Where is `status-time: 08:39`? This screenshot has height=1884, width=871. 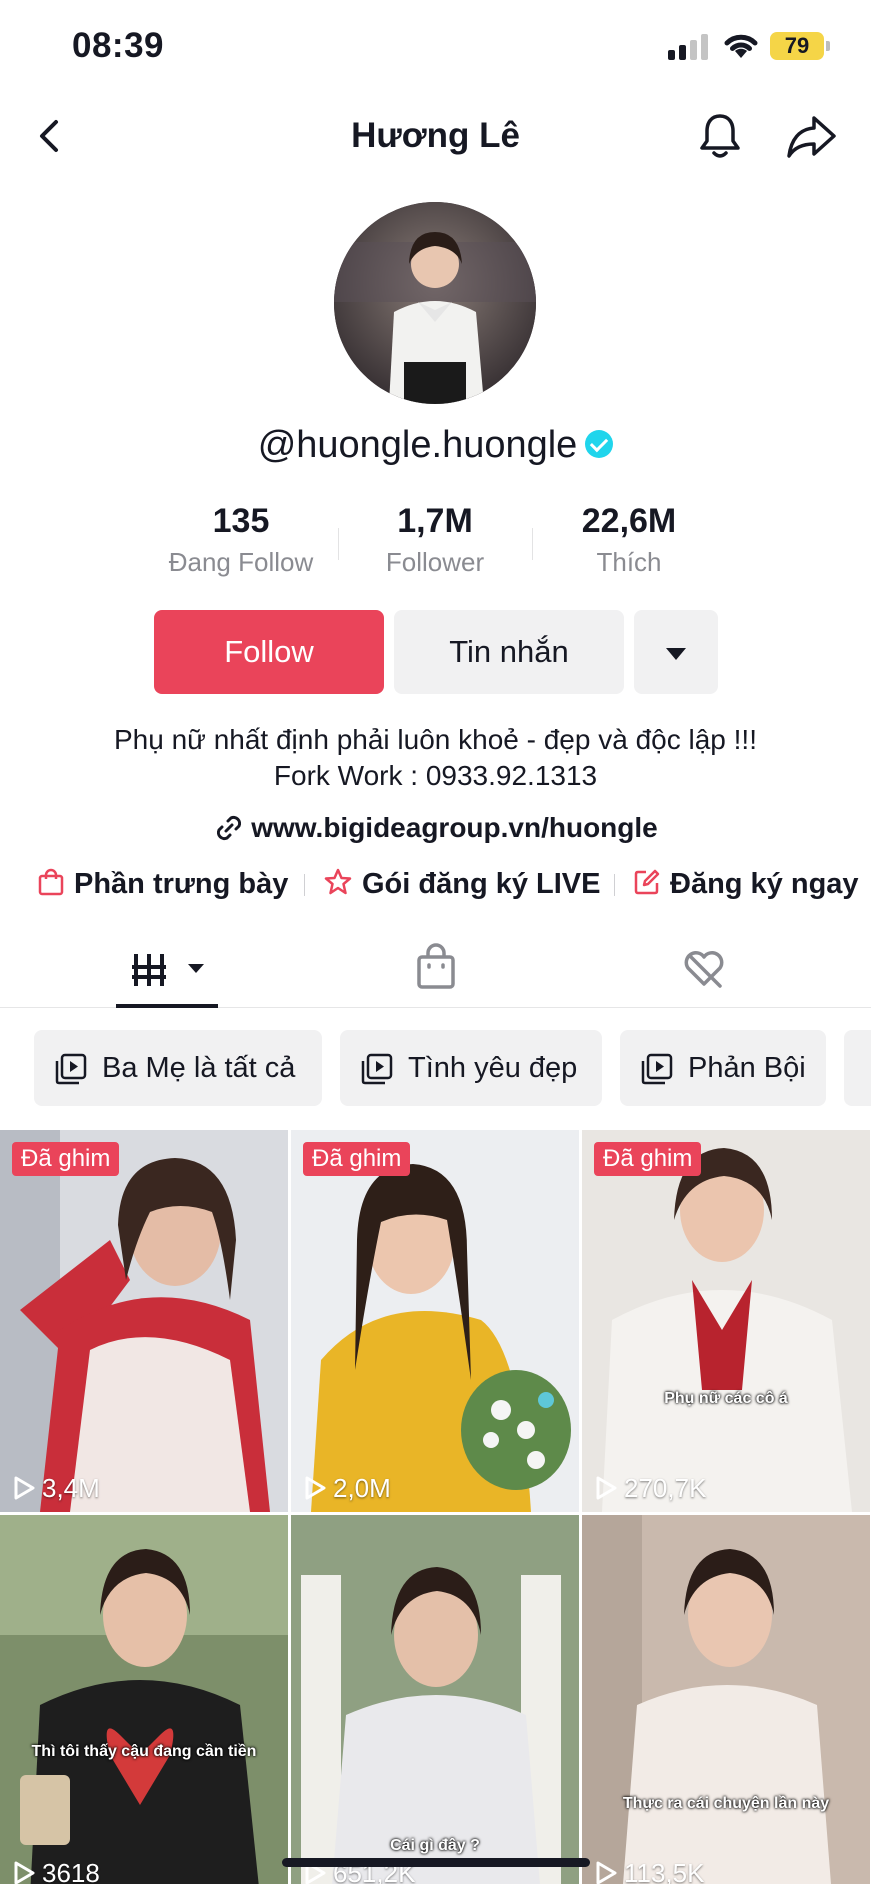
status-time: 08:39 is located at coordinates (118, 45).